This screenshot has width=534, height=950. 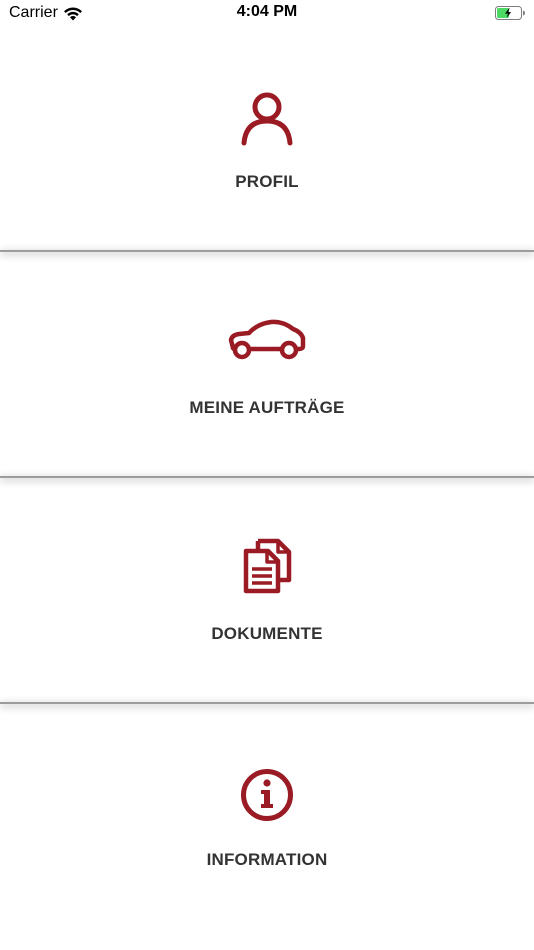 What do you see at coordinates (267, 633) in the screenshot?
I see `menu-label-dokumente: DOKUMENTE` at bounding box center [267, 633].